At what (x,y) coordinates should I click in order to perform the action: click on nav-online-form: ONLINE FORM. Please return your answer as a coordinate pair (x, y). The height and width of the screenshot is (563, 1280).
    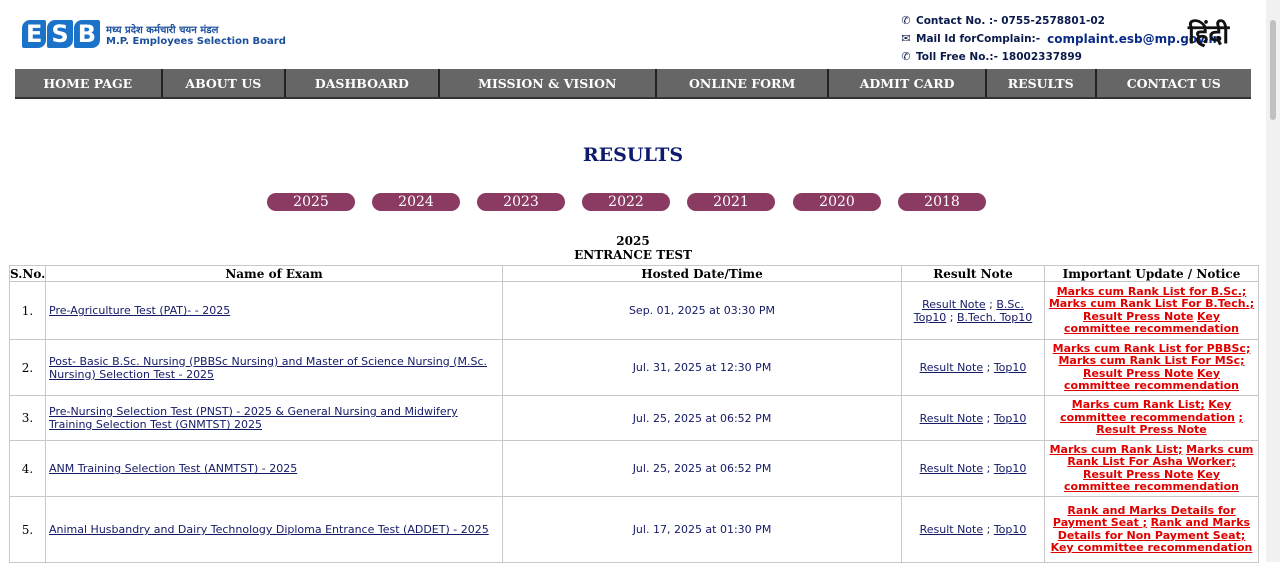
    Looking at the image, I should click on (743, 83).